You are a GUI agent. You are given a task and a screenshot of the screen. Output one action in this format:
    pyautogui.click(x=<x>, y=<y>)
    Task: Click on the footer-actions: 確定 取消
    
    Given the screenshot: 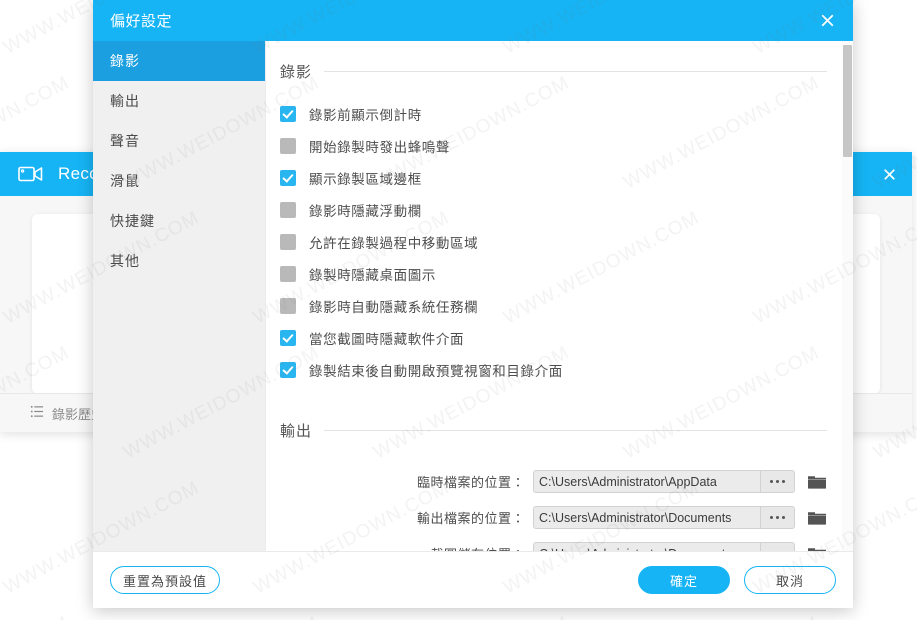 What is the action you would take?
    pyautogui.click(x=737, y=580)
    